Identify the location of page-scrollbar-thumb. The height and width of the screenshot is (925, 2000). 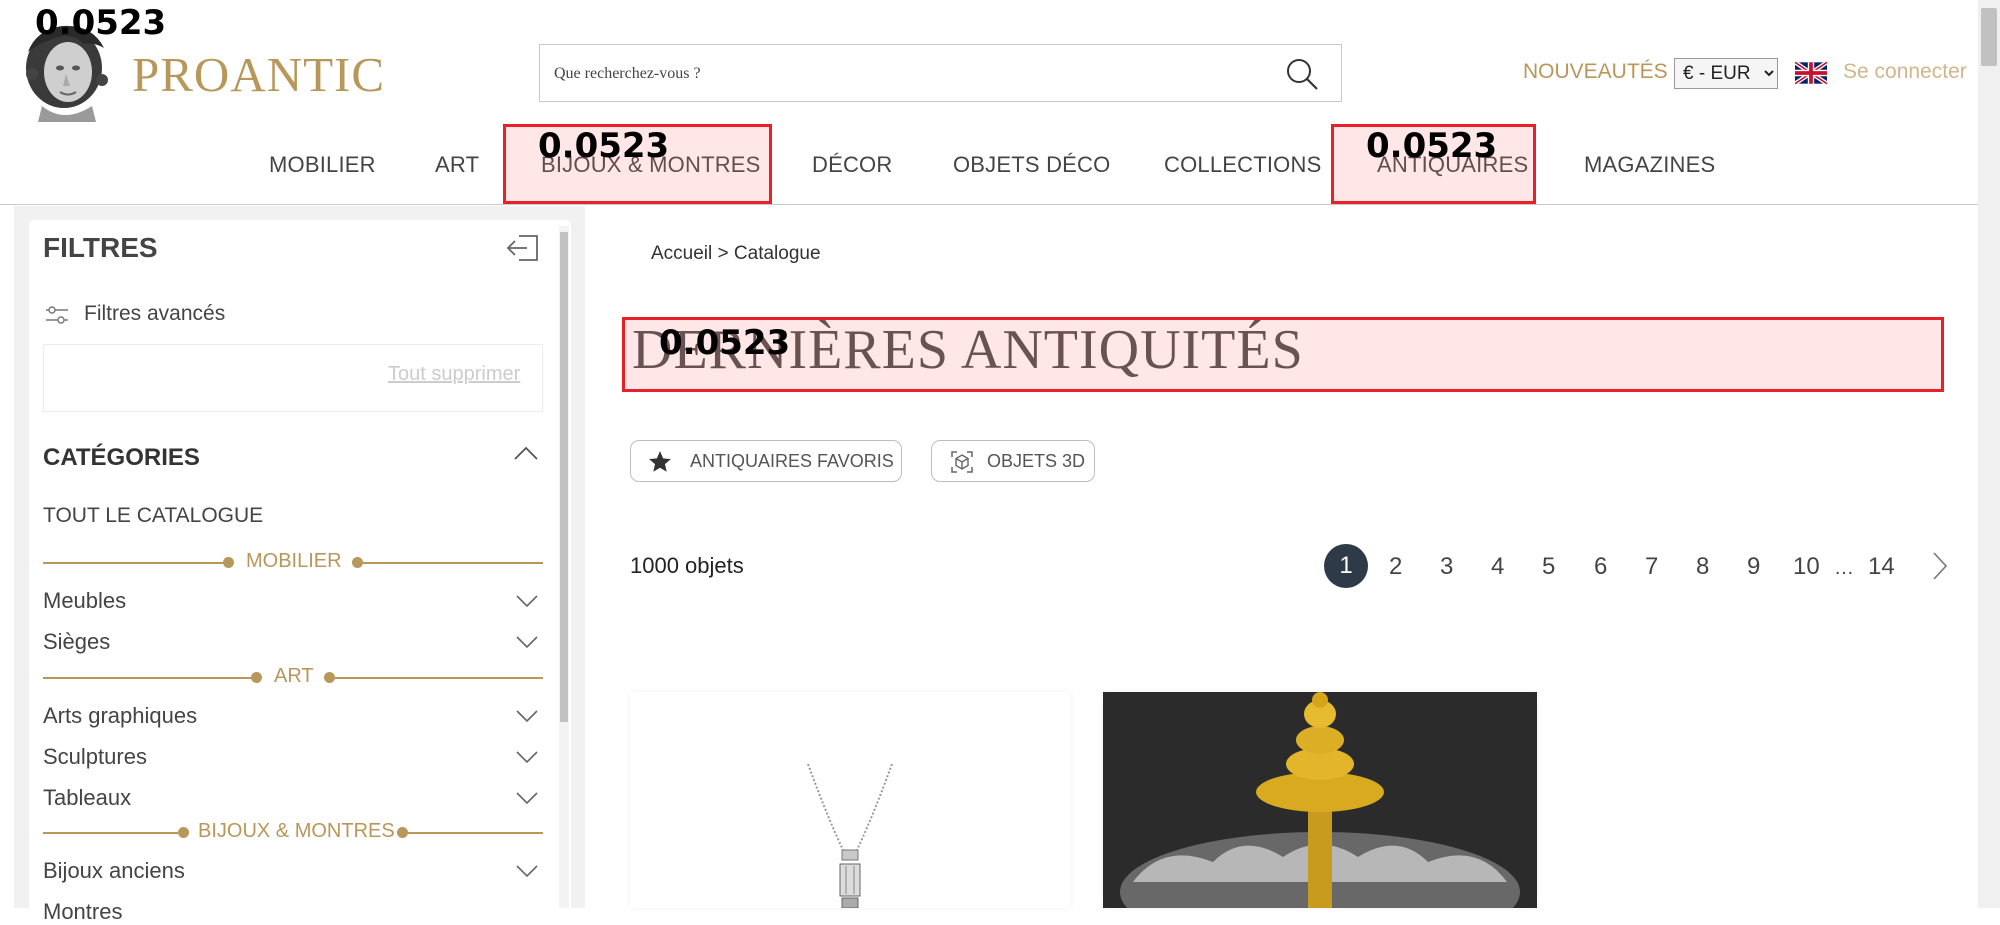
(1989, 37).